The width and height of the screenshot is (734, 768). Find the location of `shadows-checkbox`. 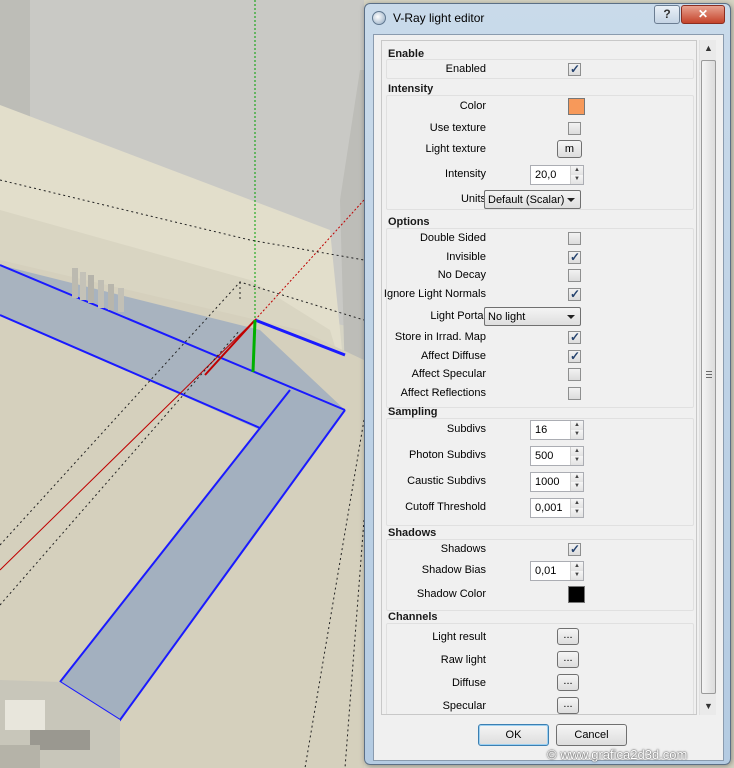

shadows-checkbox is located at coordinates (574, 549).